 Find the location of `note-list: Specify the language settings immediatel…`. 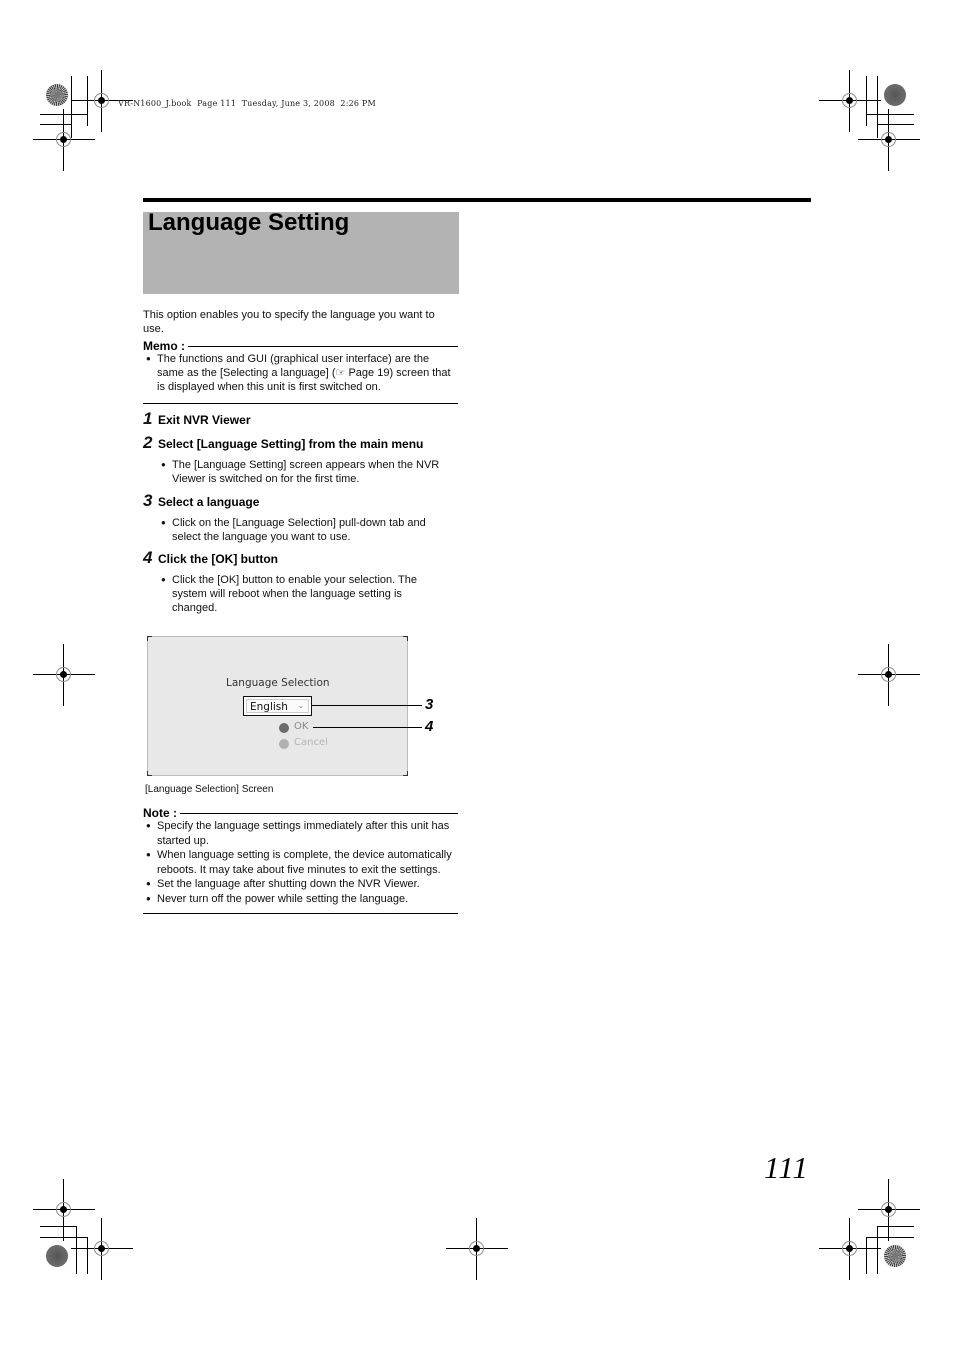

note-list: Specify the language settings immediatel… is located at coordinates (298, 862).